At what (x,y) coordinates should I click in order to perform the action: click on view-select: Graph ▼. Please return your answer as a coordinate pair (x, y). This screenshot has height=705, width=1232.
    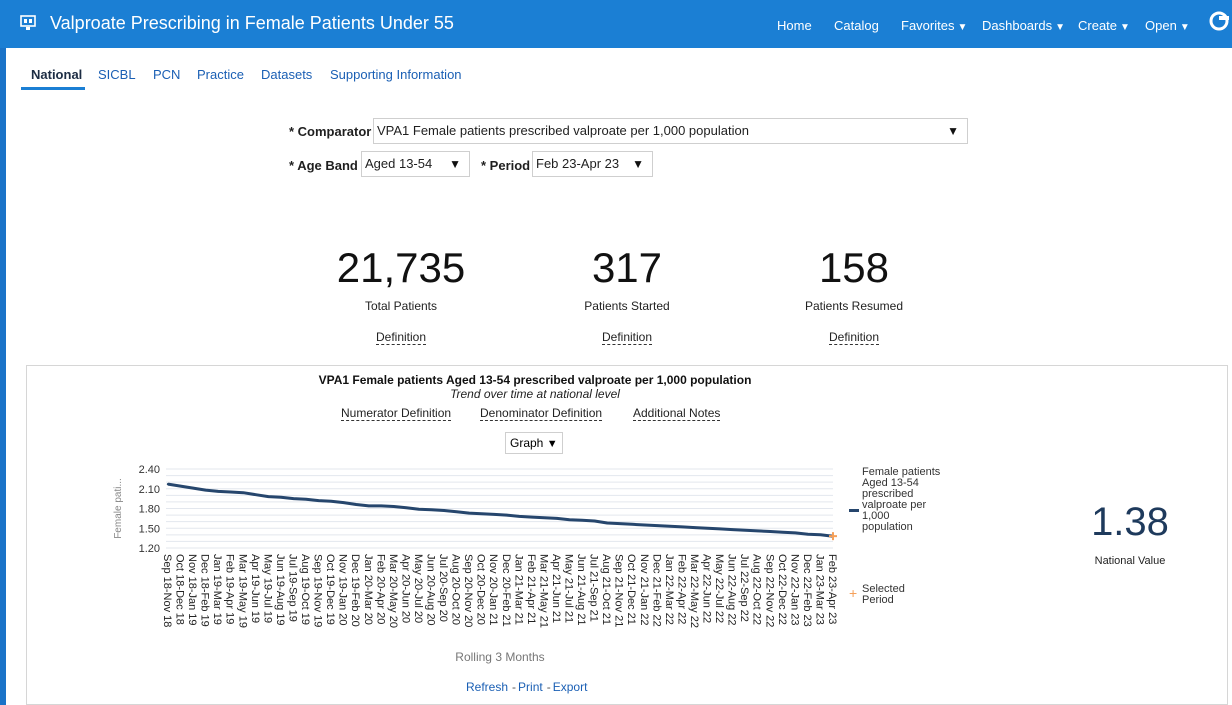
    Looking at the image, I should click on (534, 443).